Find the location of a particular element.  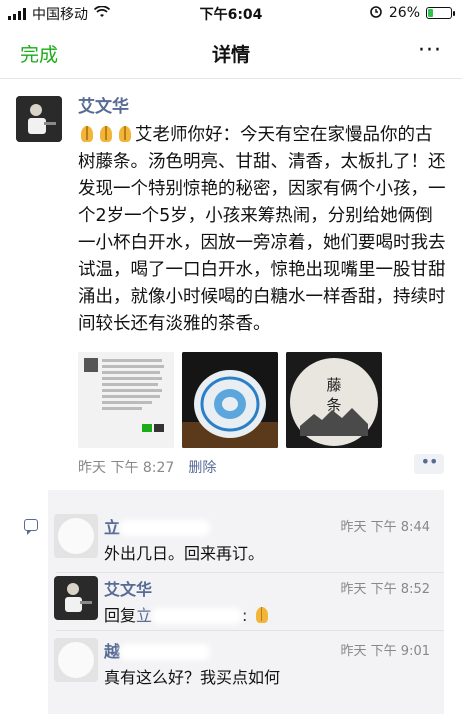

comment-text: 外出几日。回来再订。 is located at coordinates (184, 553).